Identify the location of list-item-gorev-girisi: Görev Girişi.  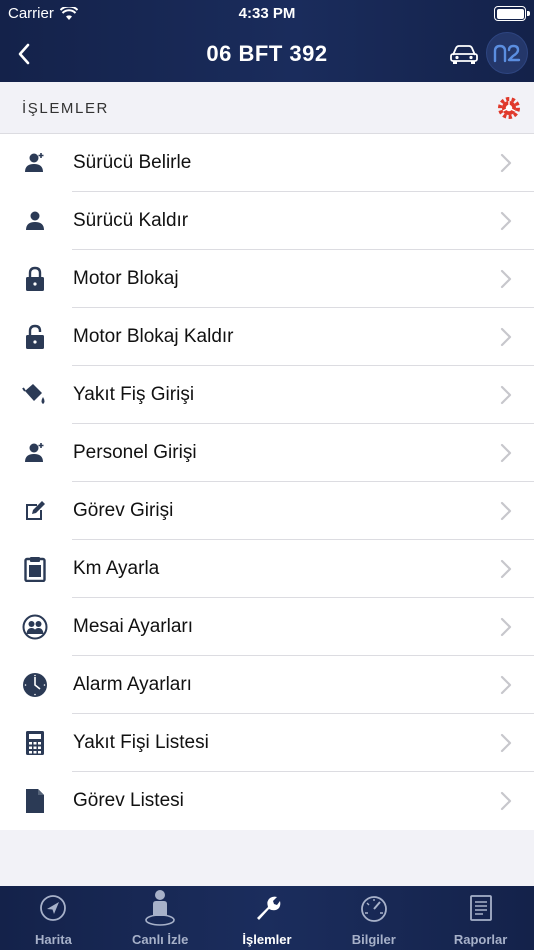
(267, 511).